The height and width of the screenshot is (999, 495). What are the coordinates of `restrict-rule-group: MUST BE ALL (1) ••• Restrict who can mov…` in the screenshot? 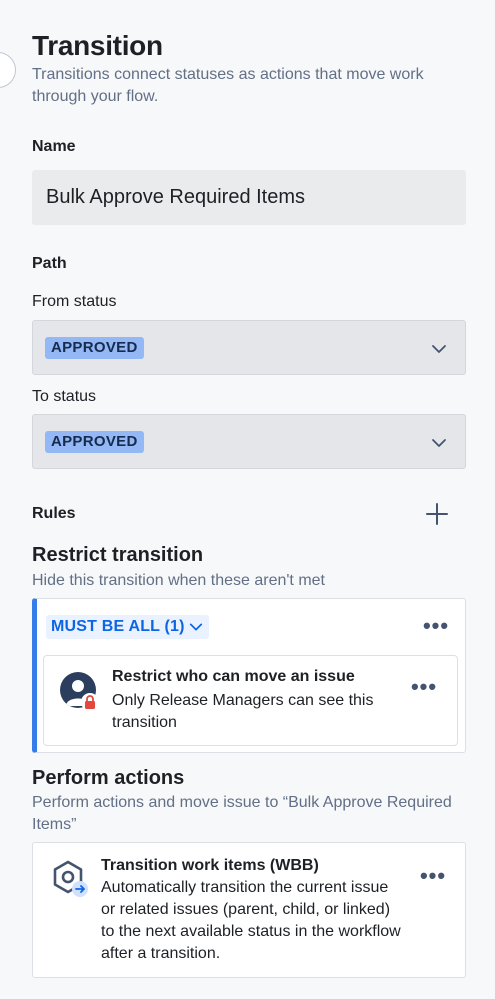 It's located at (249, 675).